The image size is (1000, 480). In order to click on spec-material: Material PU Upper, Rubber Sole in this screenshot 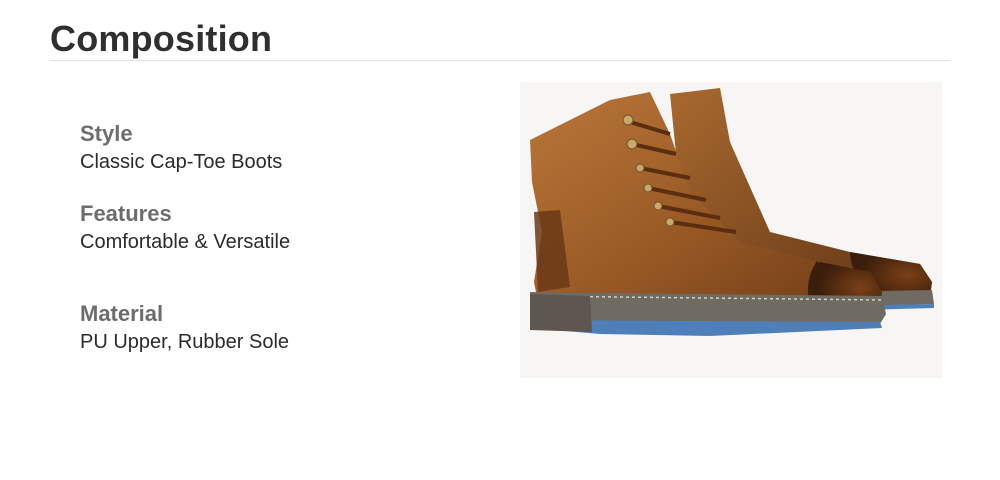, I will do `click(184, 328)`.